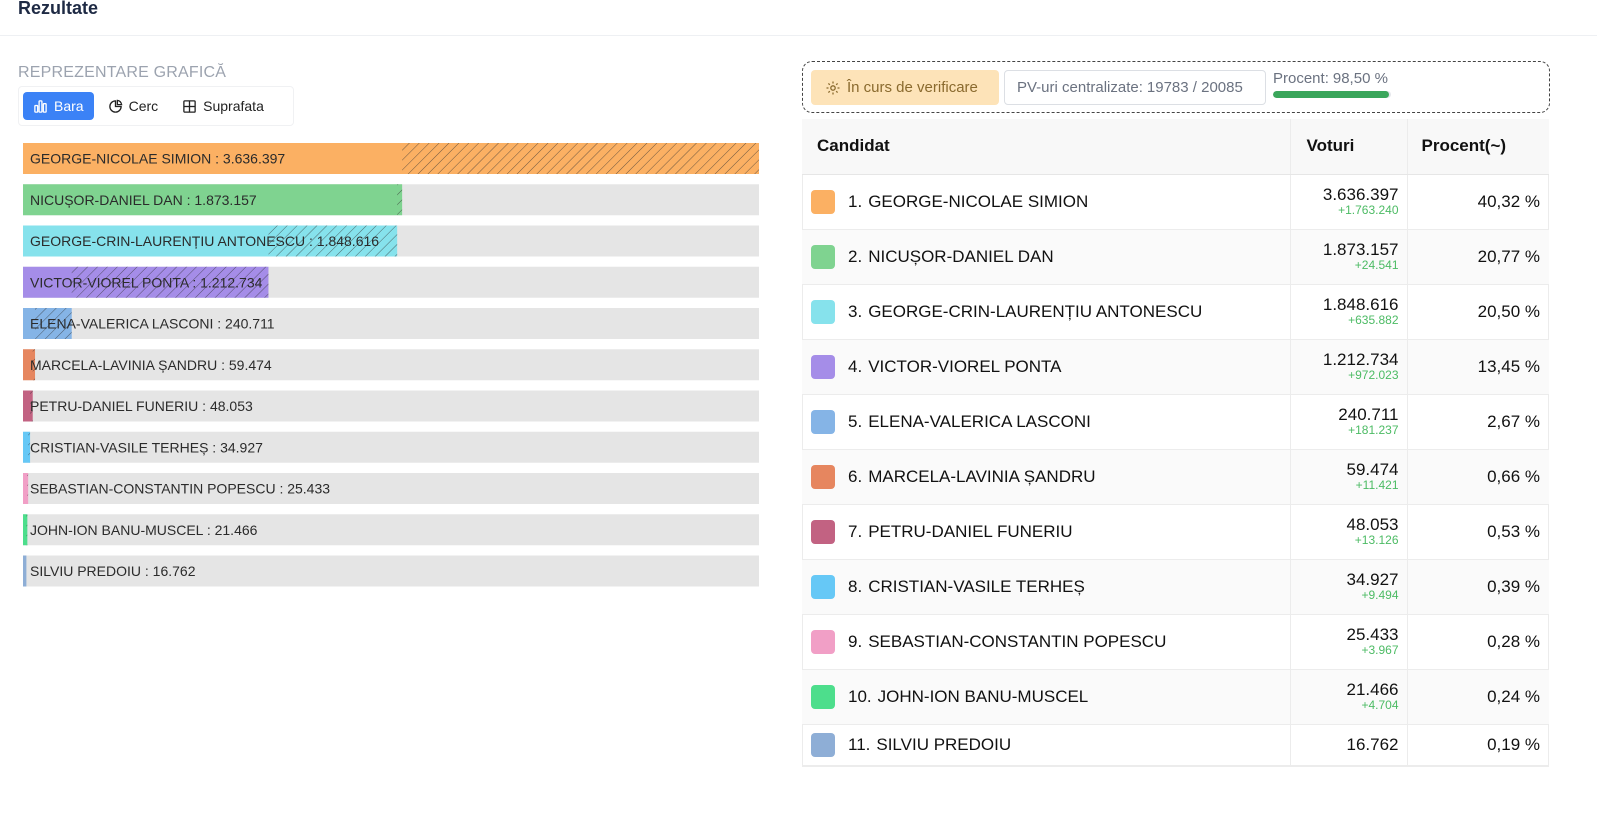 Image resolution: width=1597 pixels, height=815 pixels. I want to click on cell-candidate: 11. SILVIU PREDOIU, so click(1046, 745).